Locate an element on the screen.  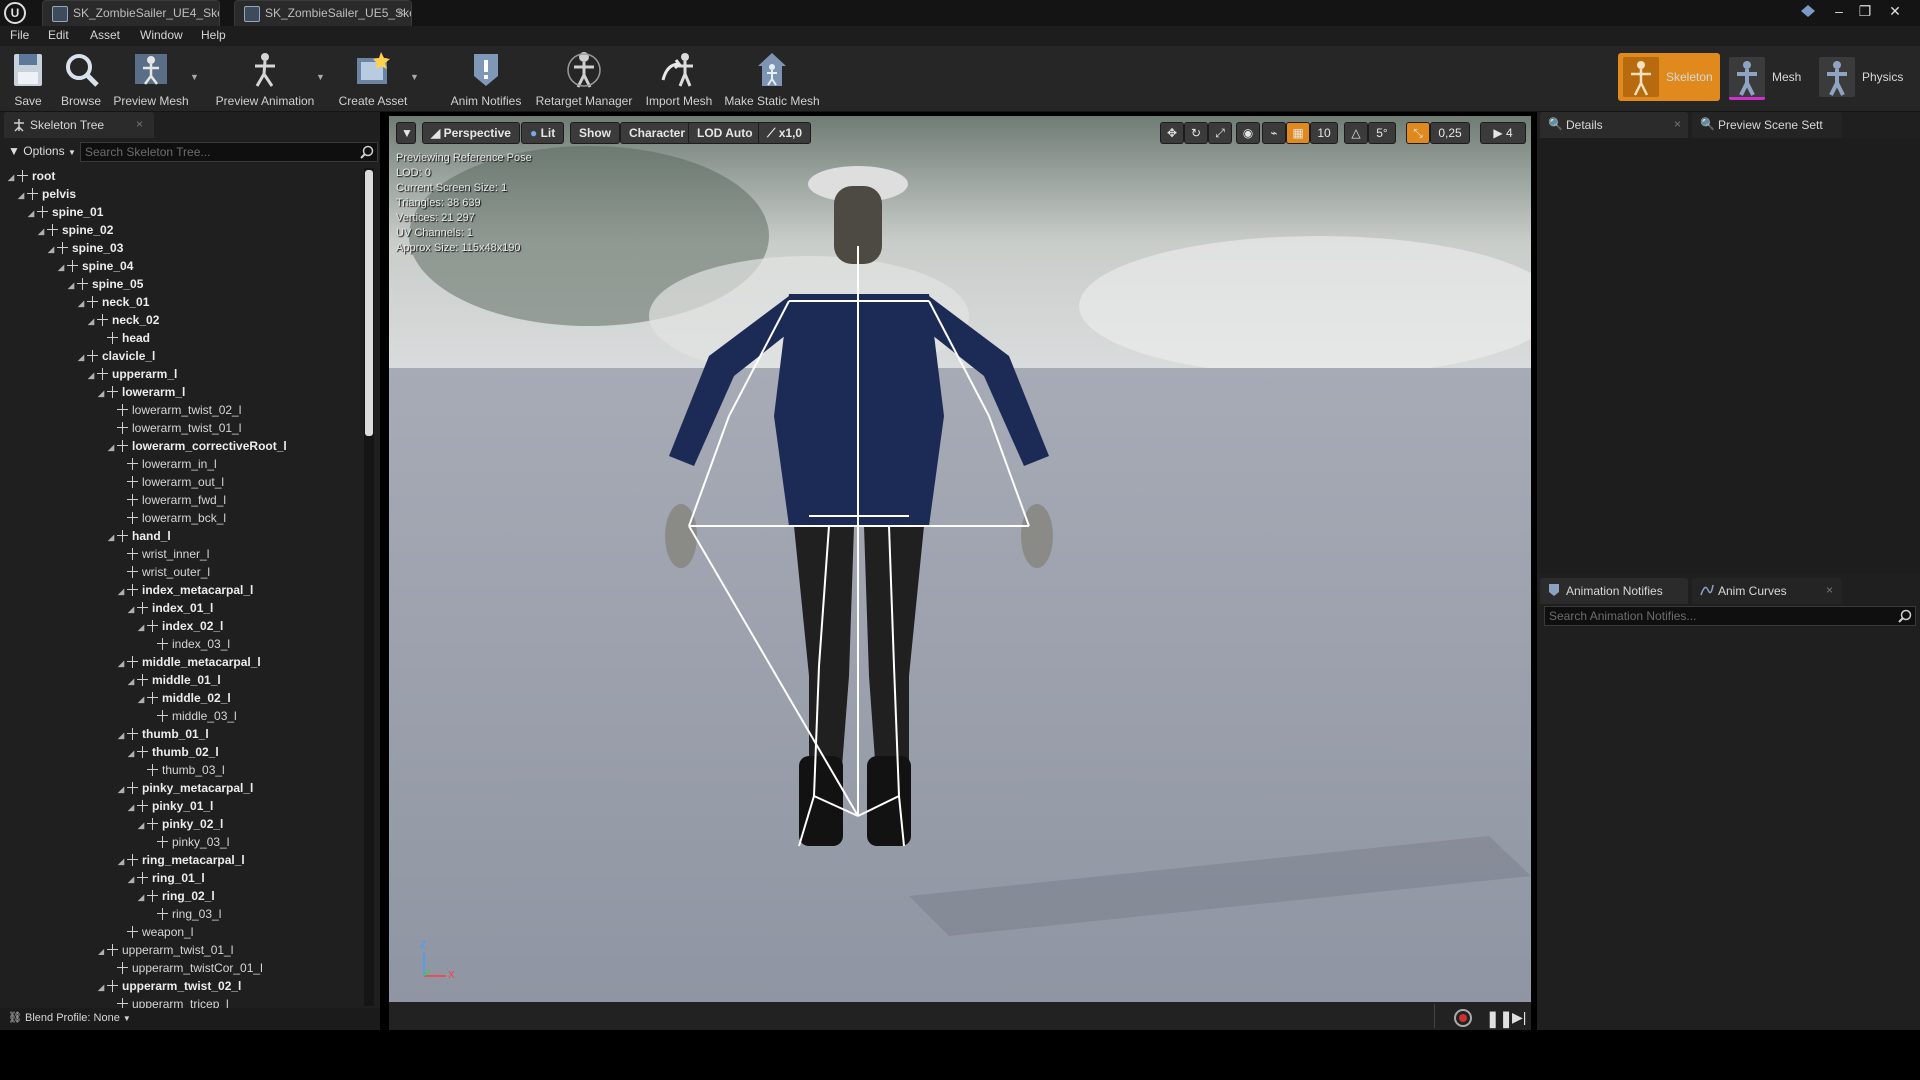
tab-preview-scene-settings: 🔍 Preview Scene Sett is located at coordinates (1767, 125).